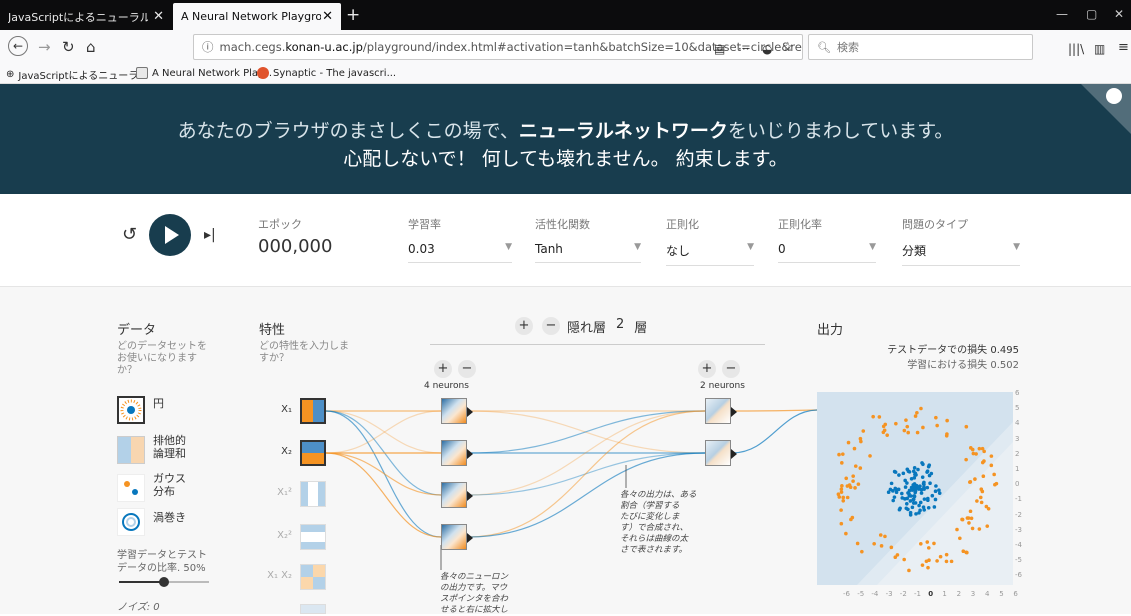 The image size is (1131, 616). What do you see at coordinates (1015, 594) in the screenshot?
I see `x-tick: 6` at bounding box center [1015, 594].